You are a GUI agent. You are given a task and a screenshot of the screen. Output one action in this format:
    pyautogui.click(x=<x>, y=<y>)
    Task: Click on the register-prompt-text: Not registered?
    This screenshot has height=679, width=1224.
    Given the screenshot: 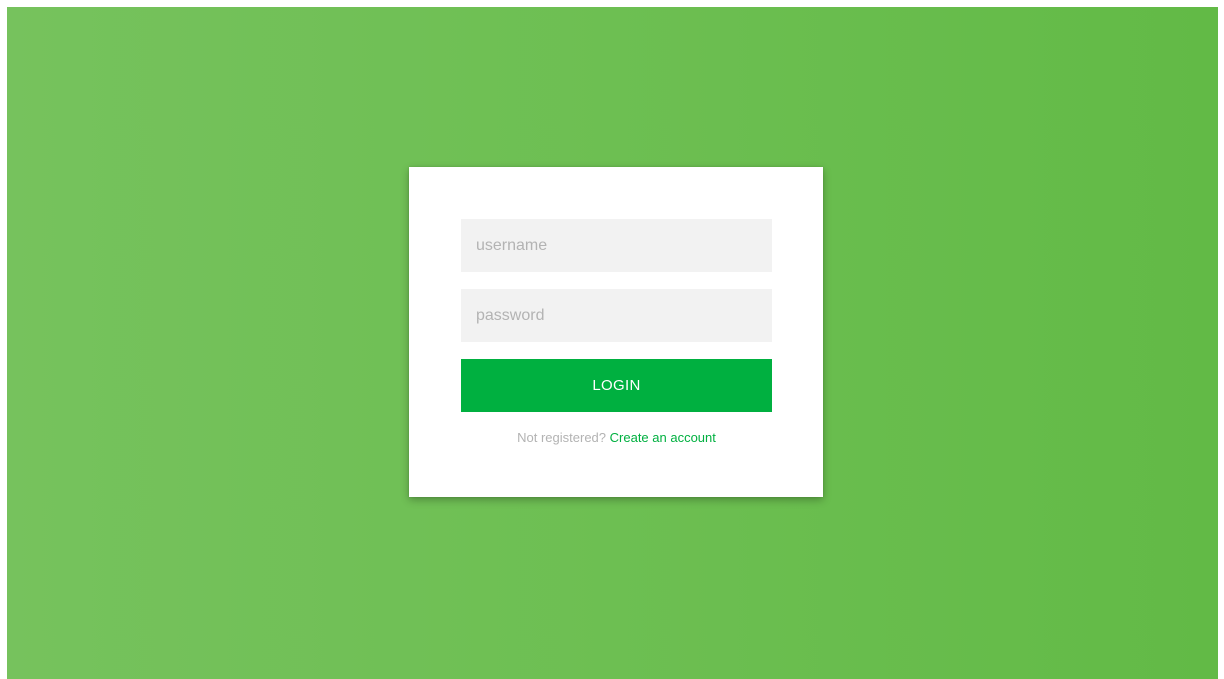 What is the action you would take?
    pyautogui.click(x=562, y=437)
    